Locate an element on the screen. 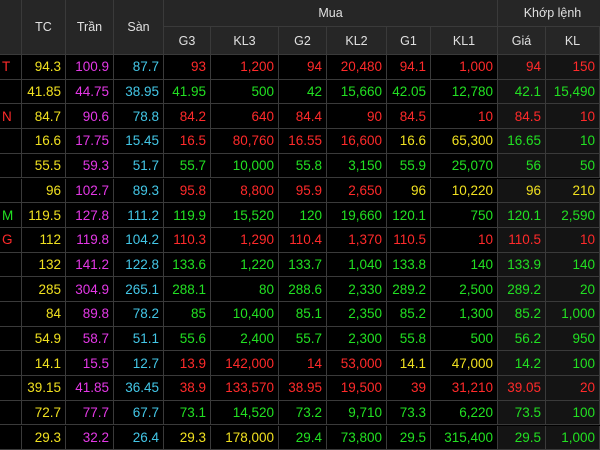 This screenshot has height=450, width=600. gia-cell: 85.2 is located at coordinates (522, 314).